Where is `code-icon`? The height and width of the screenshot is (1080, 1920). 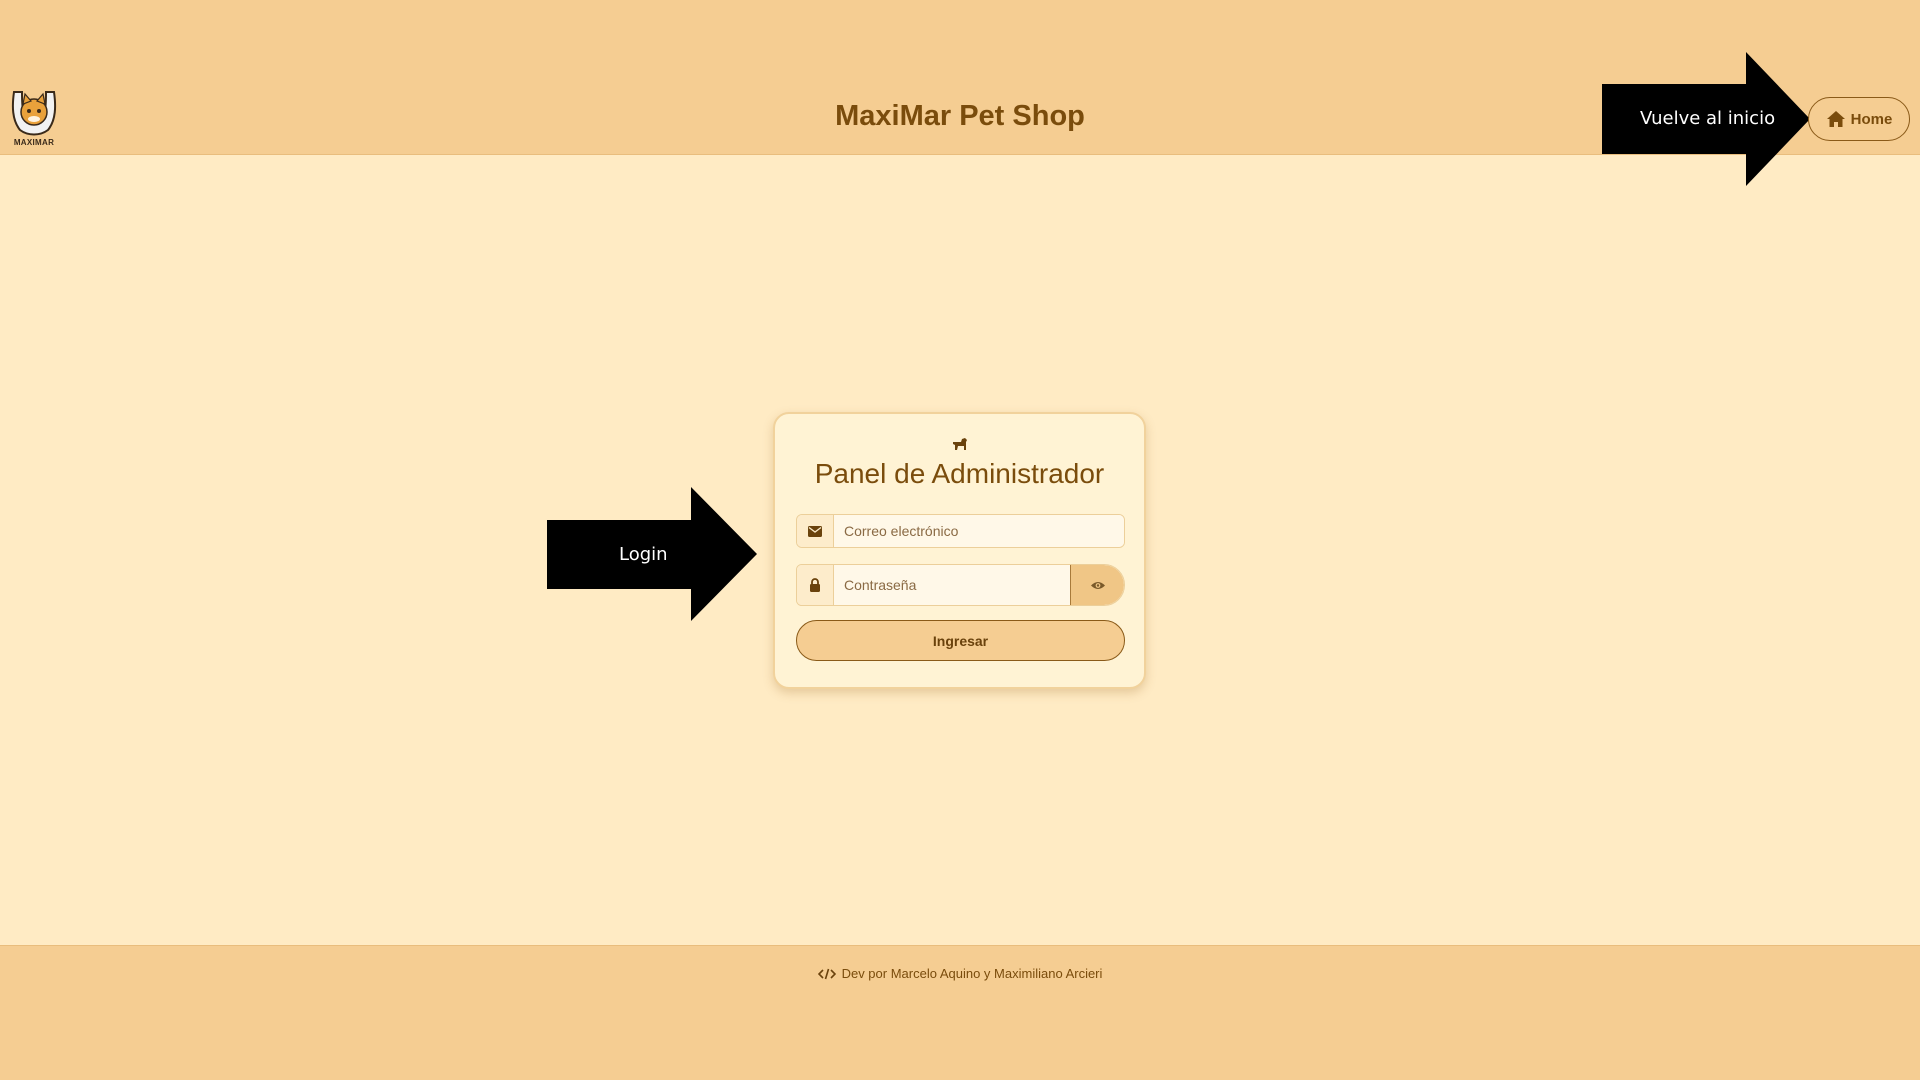 code-icon is located at coordinates (826, 973).